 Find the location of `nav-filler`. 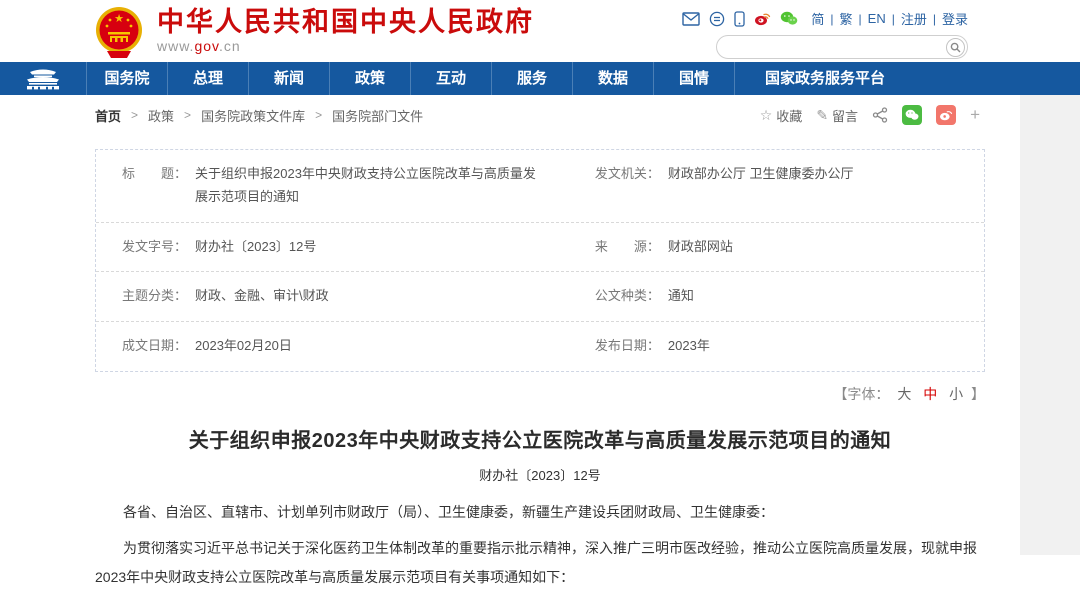

nav-filler is located at coordinates (997, 78).